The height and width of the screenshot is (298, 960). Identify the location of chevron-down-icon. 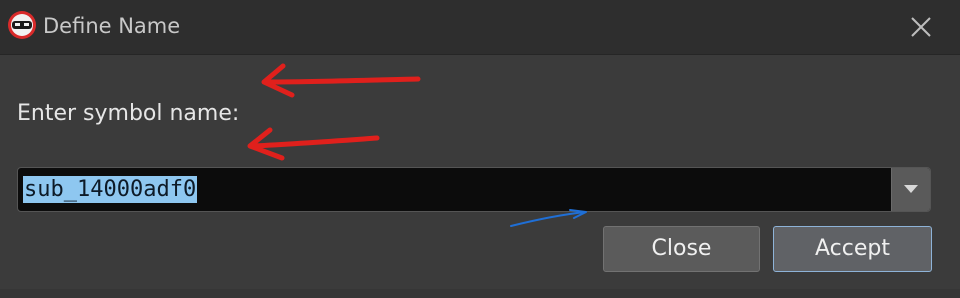
(911, 189).